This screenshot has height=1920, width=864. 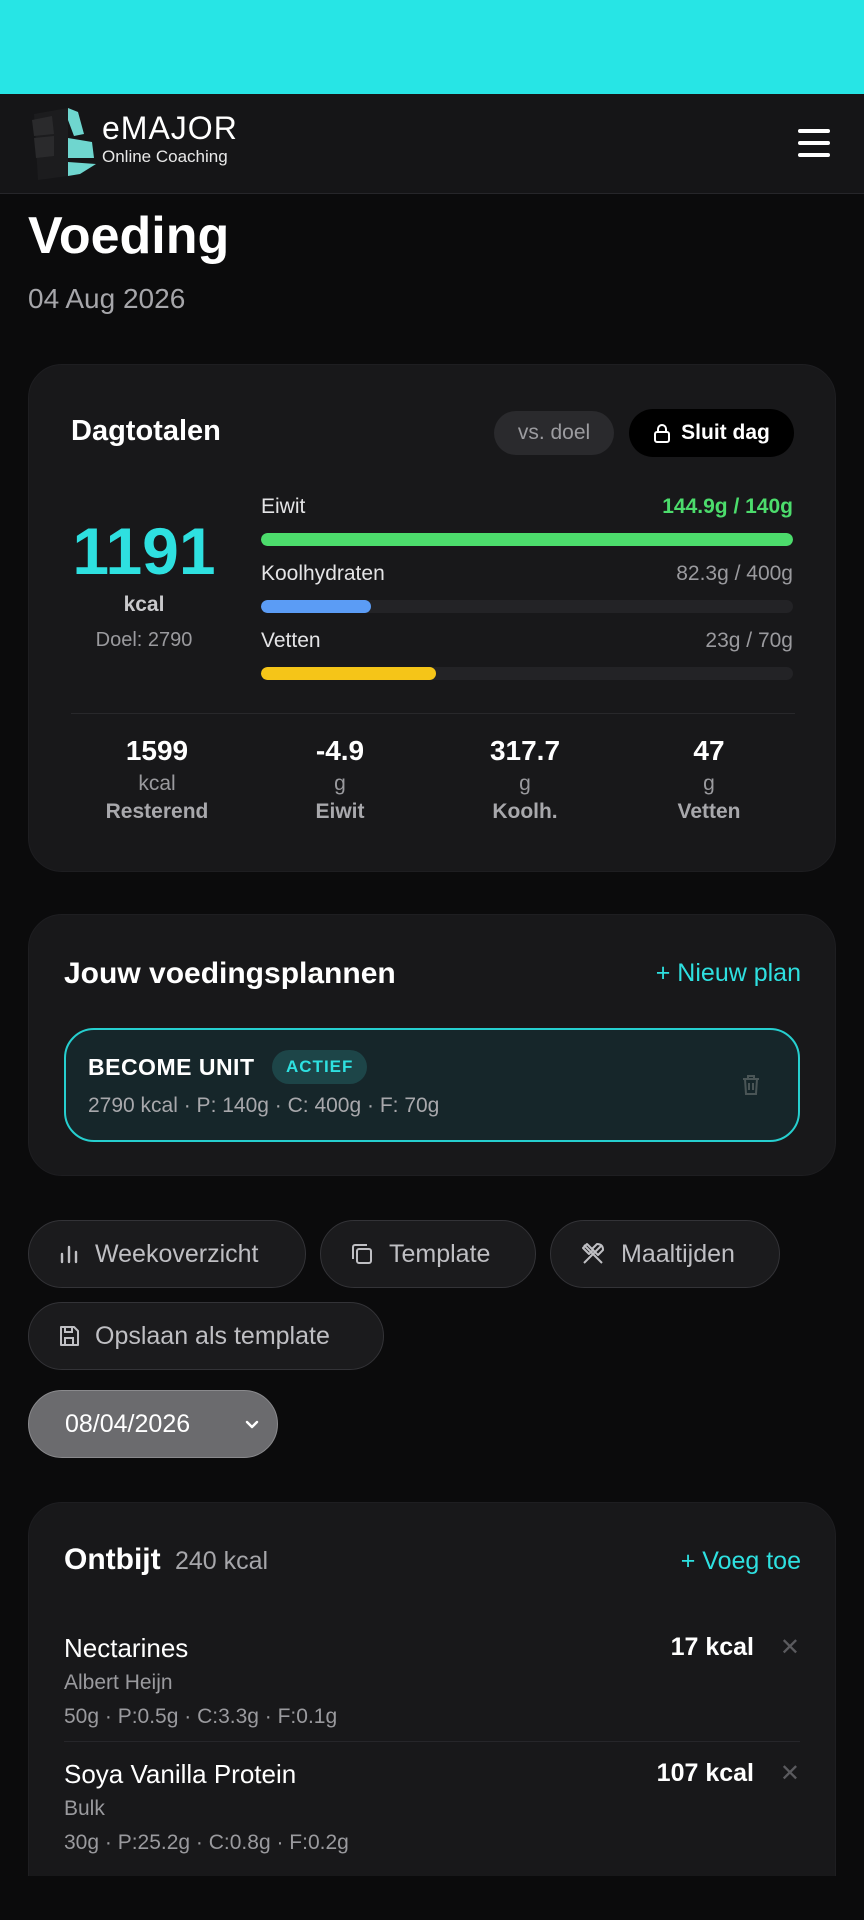 I want to click on stat-fat: 47 g Vetten, so click(x=709, y=779).